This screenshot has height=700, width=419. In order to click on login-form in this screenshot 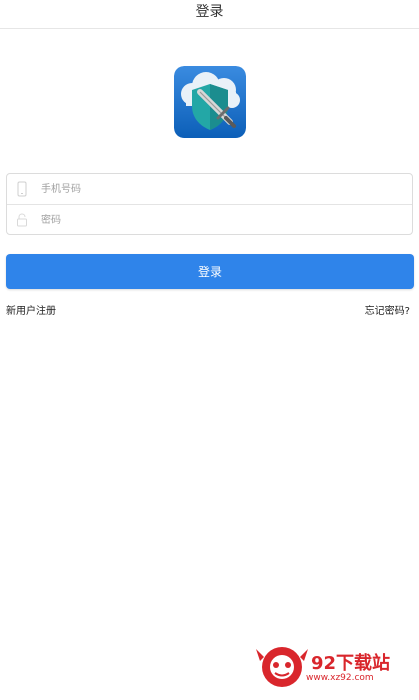, I will do `click(209, 204)`.